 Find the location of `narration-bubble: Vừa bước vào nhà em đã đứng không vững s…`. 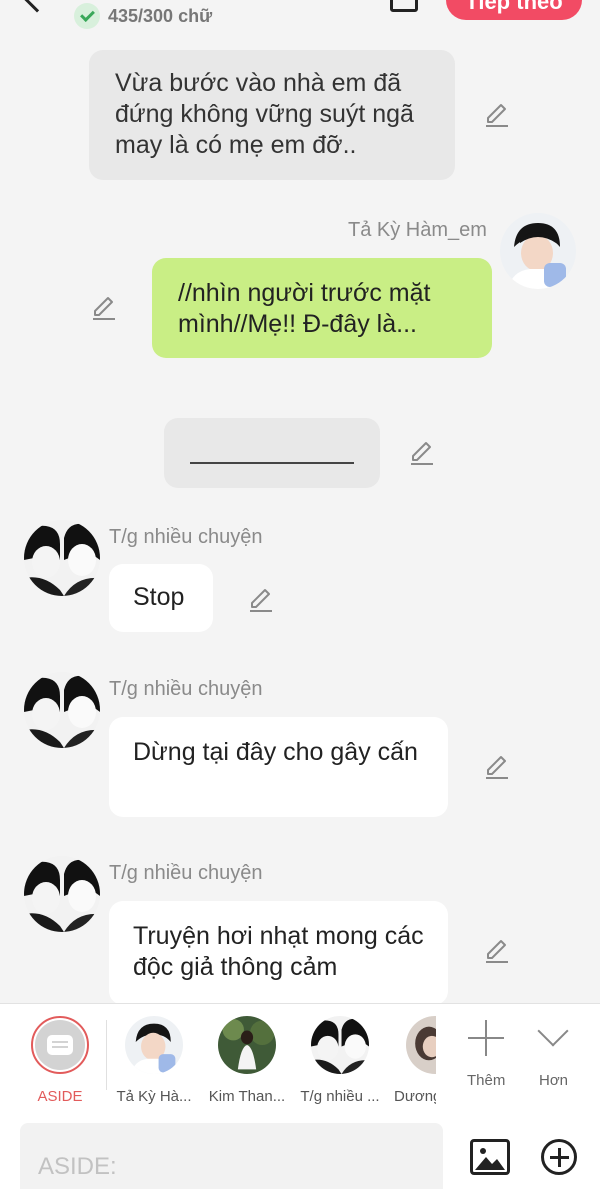

narration-bubble: Vừa bước vào nhà em đã đứng không vững s… is located at coordinates (272, 115).